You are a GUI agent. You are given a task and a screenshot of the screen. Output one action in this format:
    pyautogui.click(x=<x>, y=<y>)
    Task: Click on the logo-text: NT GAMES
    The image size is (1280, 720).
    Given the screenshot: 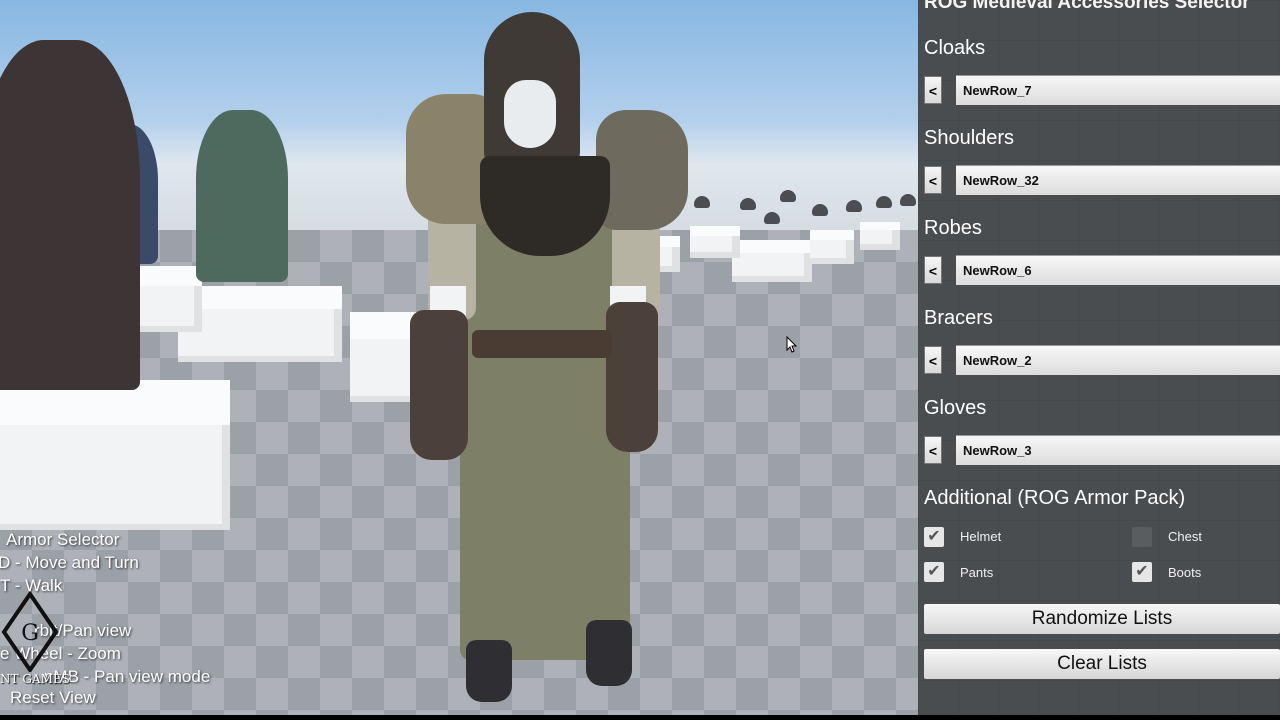 What is the action you would take?
    pyautogui.click(x=35, y=679)
    